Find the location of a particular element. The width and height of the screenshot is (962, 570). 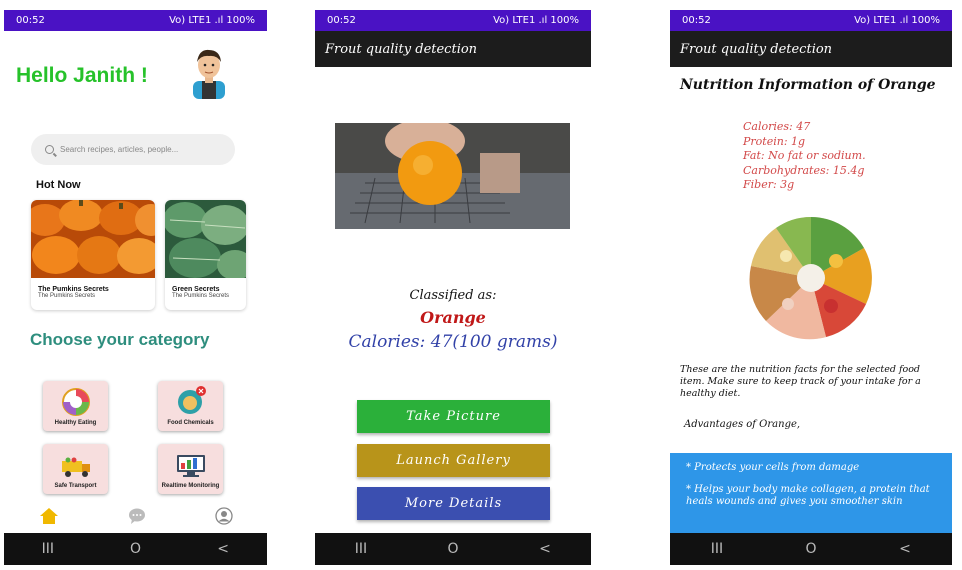

take-picture-button: Take Picture is located at coordinates (453, 416).